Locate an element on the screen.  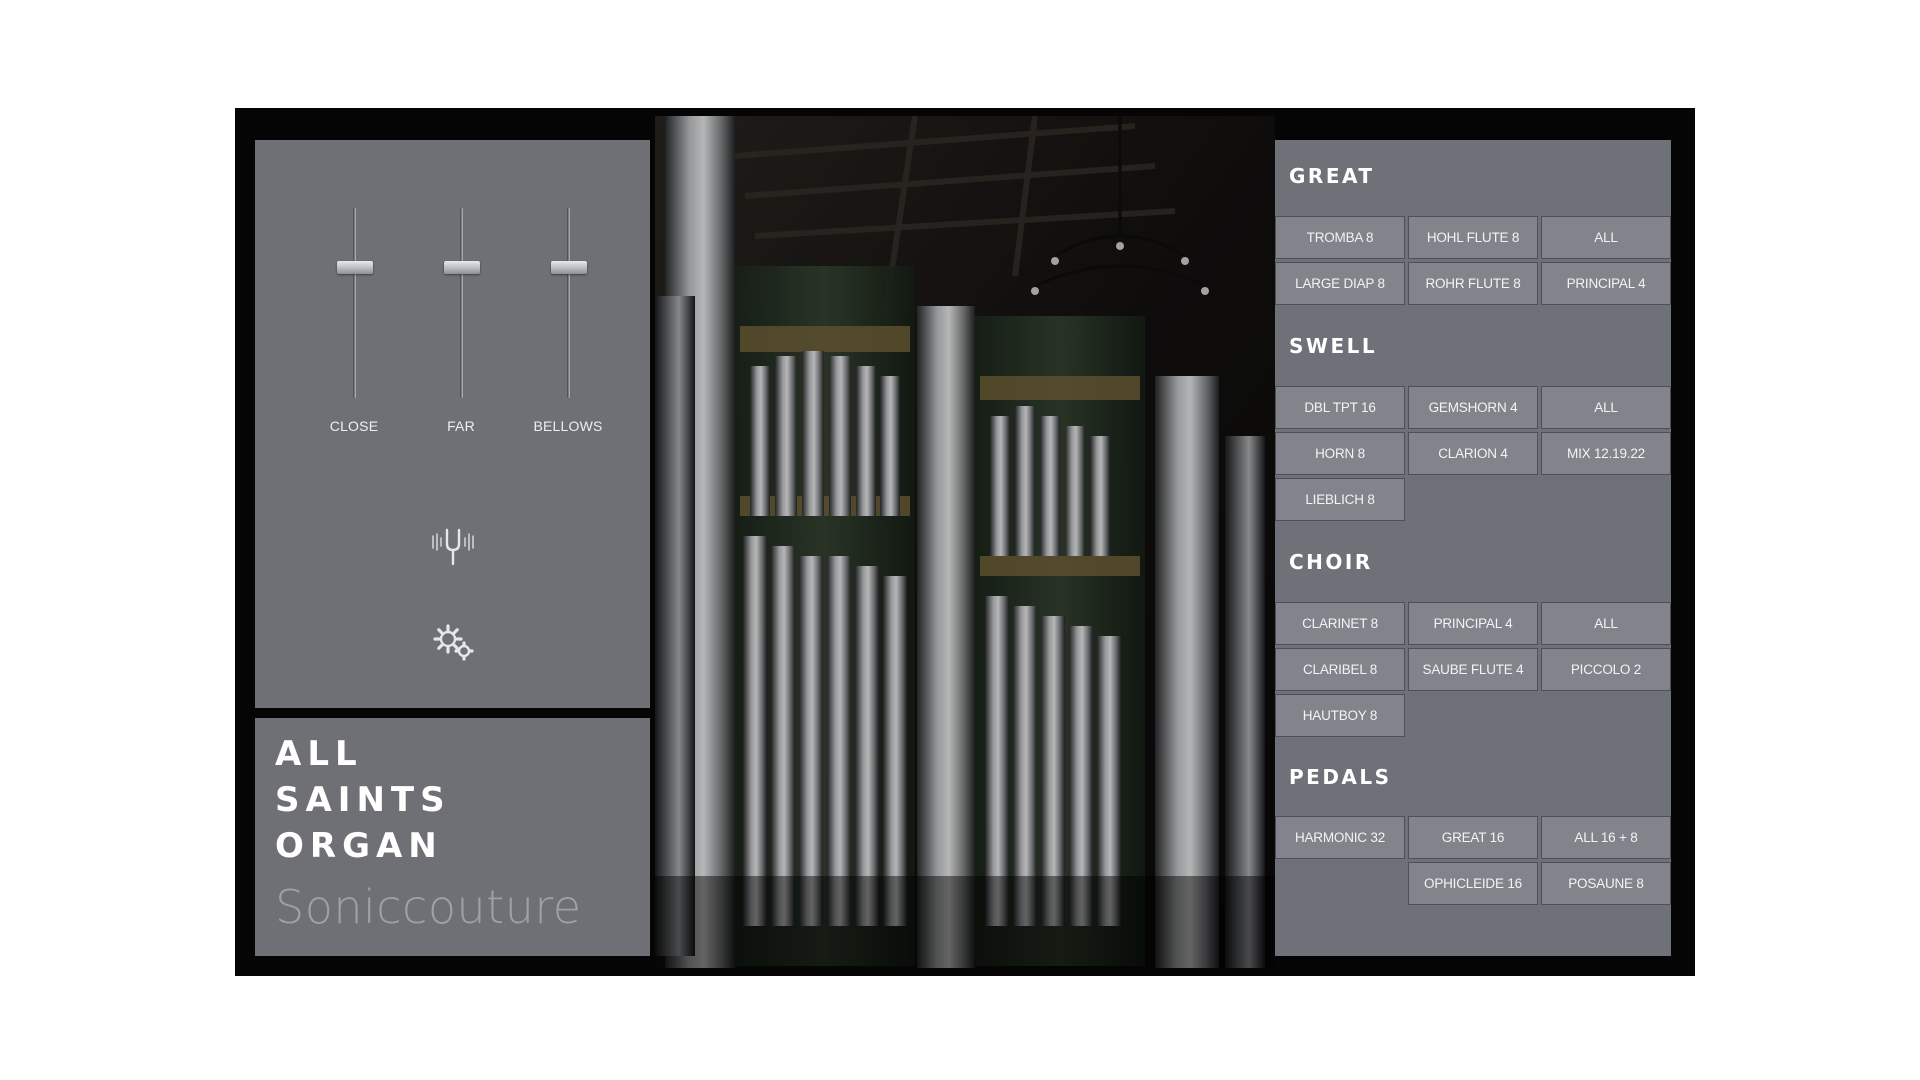
stop-choir-claribel-8: CLARIBEL 8 is located at coordinates (1340, 669).